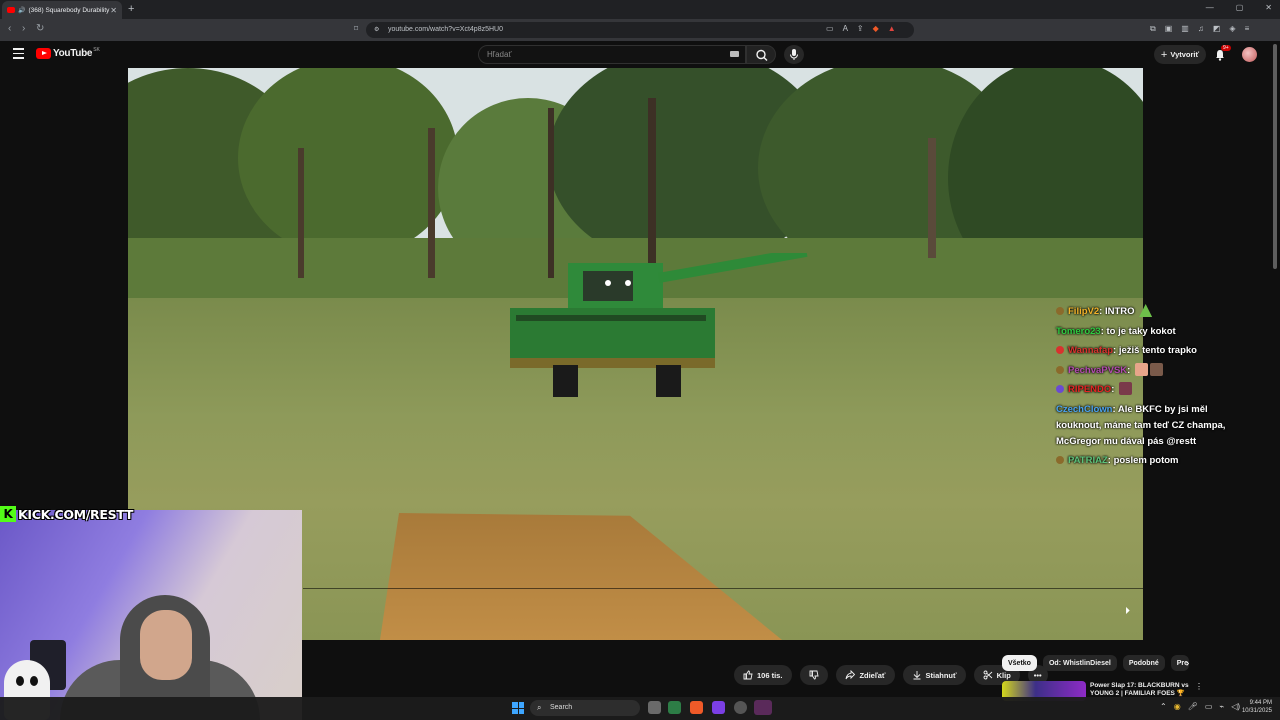 Image resolution: width=1280 pixels, height=720 pixels. I want to click on twitch-app-icon, so click(718, 707).